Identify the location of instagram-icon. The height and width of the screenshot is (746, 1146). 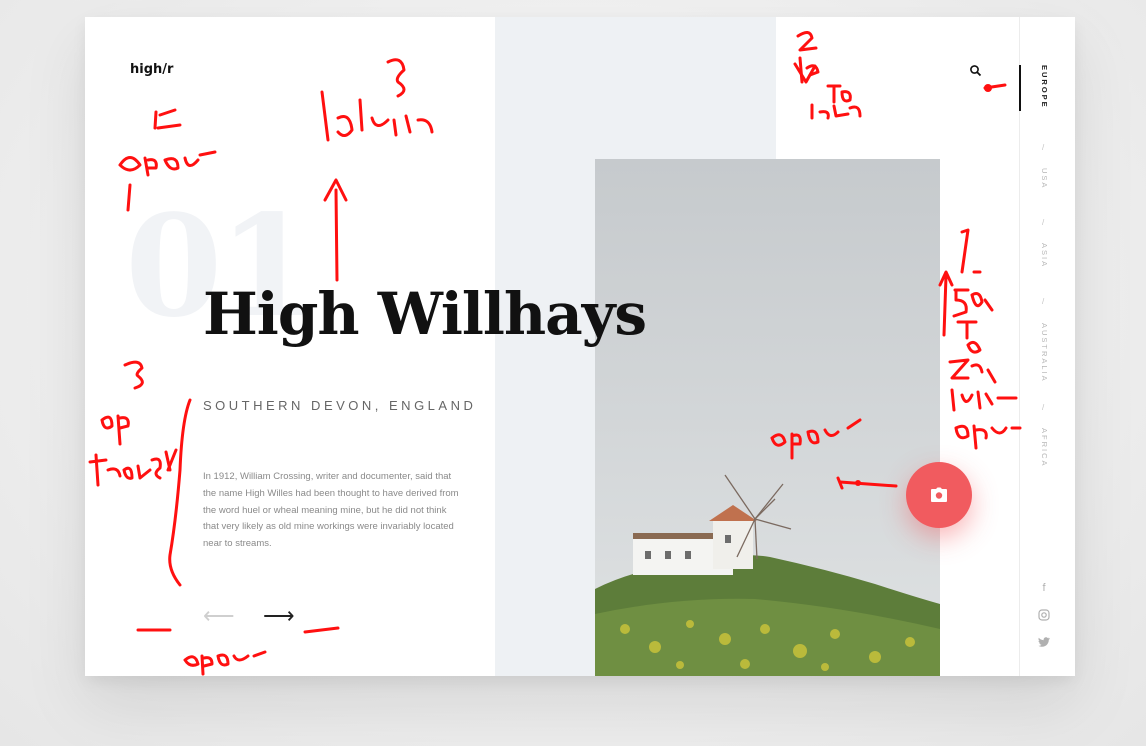
(1044, 616).